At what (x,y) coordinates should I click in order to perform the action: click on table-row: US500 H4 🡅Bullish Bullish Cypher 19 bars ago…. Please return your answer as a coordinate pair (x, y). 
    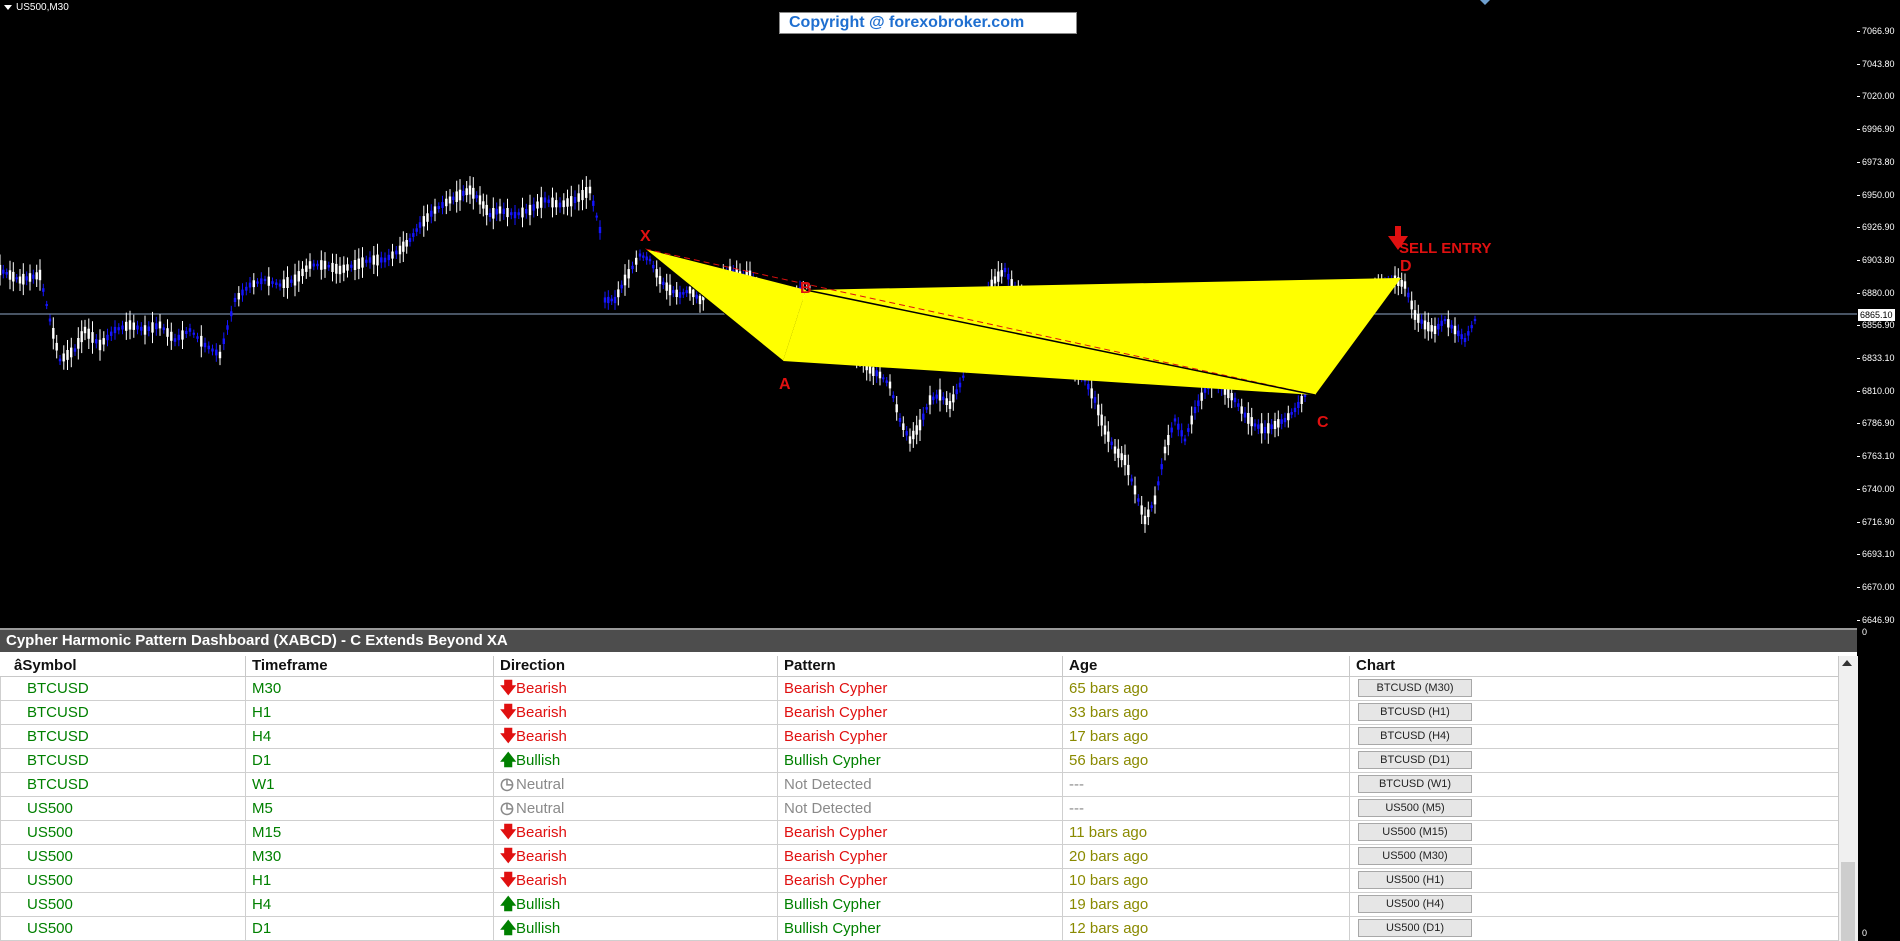
    Looking at the image, I should click on (919, 905).